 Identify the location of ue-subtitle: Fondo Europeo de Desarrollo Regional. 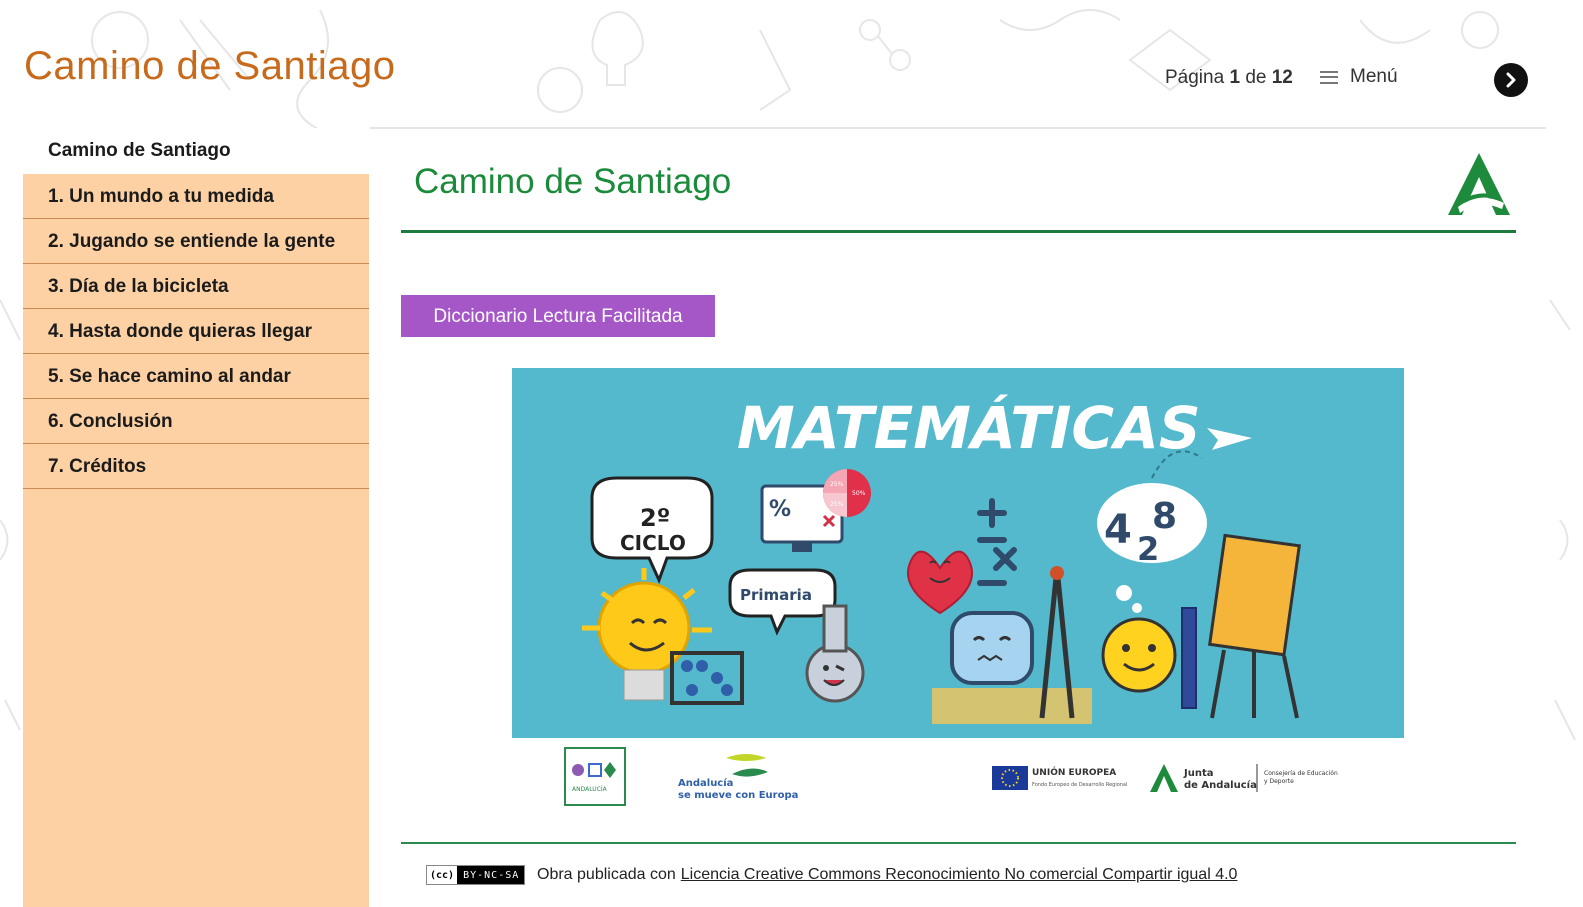
(1079, 785).